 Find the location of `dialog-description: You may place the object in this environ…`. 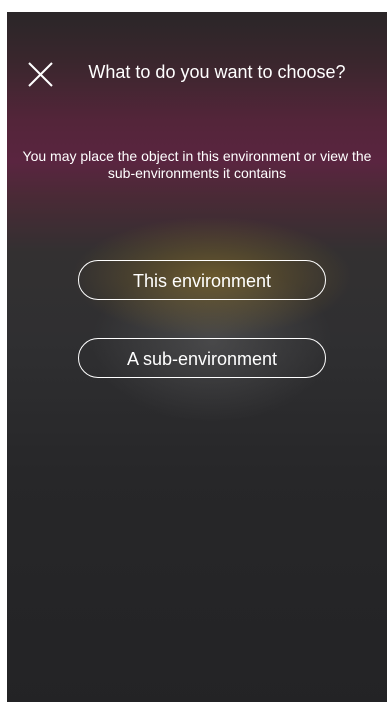

dialog-description: You may place the object in this environ… is located at coordinates (197, 164).